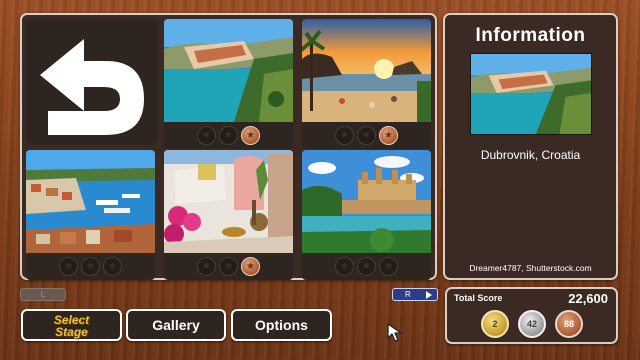 This screenshot has height=360, width=640. I want to click on total-score-panel: Total Score 22,600 2 42 88, so click(531, 315).